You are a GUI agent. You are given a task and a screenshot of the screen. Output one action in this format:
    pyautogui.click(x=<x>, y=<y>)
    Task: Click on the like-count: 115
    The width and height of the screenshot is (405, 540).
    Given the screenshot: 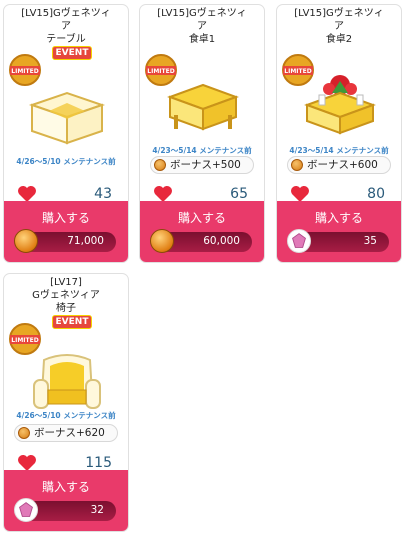 What is the action you would take?
    pyautogui.click(x=98, y=463)
    